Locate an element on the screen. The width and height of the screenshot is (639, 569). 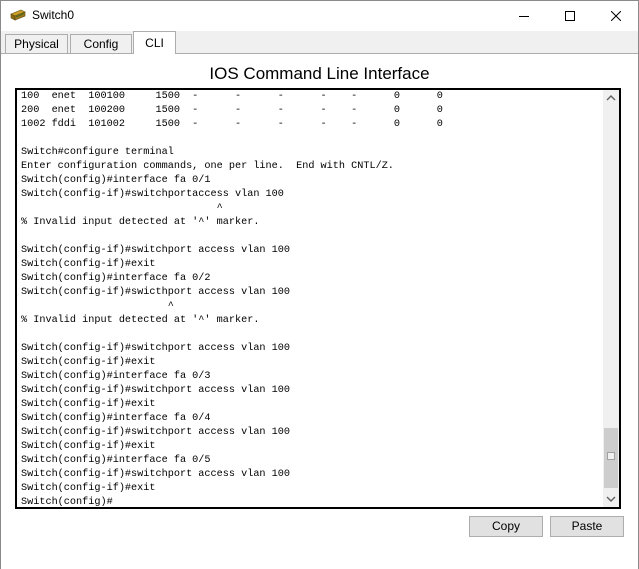
grip-icon is located at coordinates (611, 456).